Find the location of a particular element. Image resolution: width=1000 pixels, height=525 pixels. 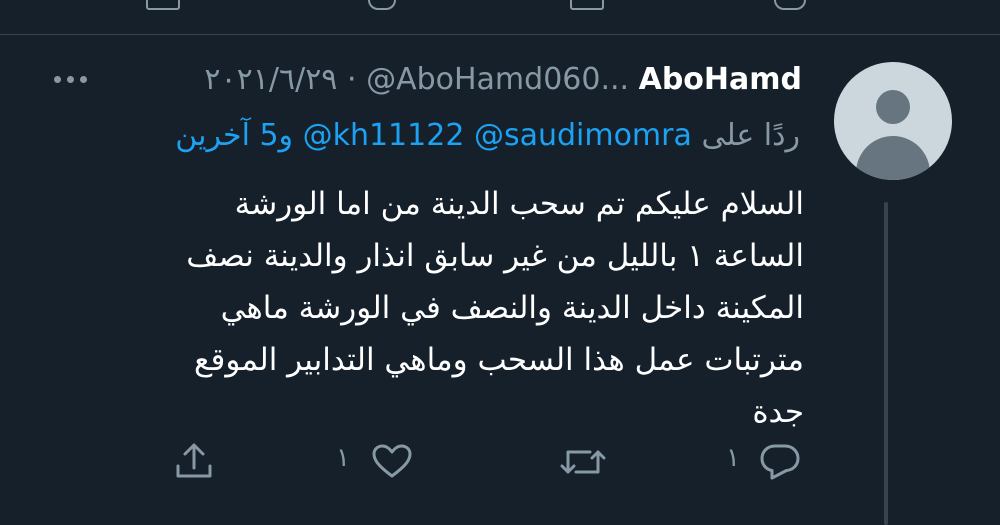

avatar-default-head is located at coordinates (893, 107).